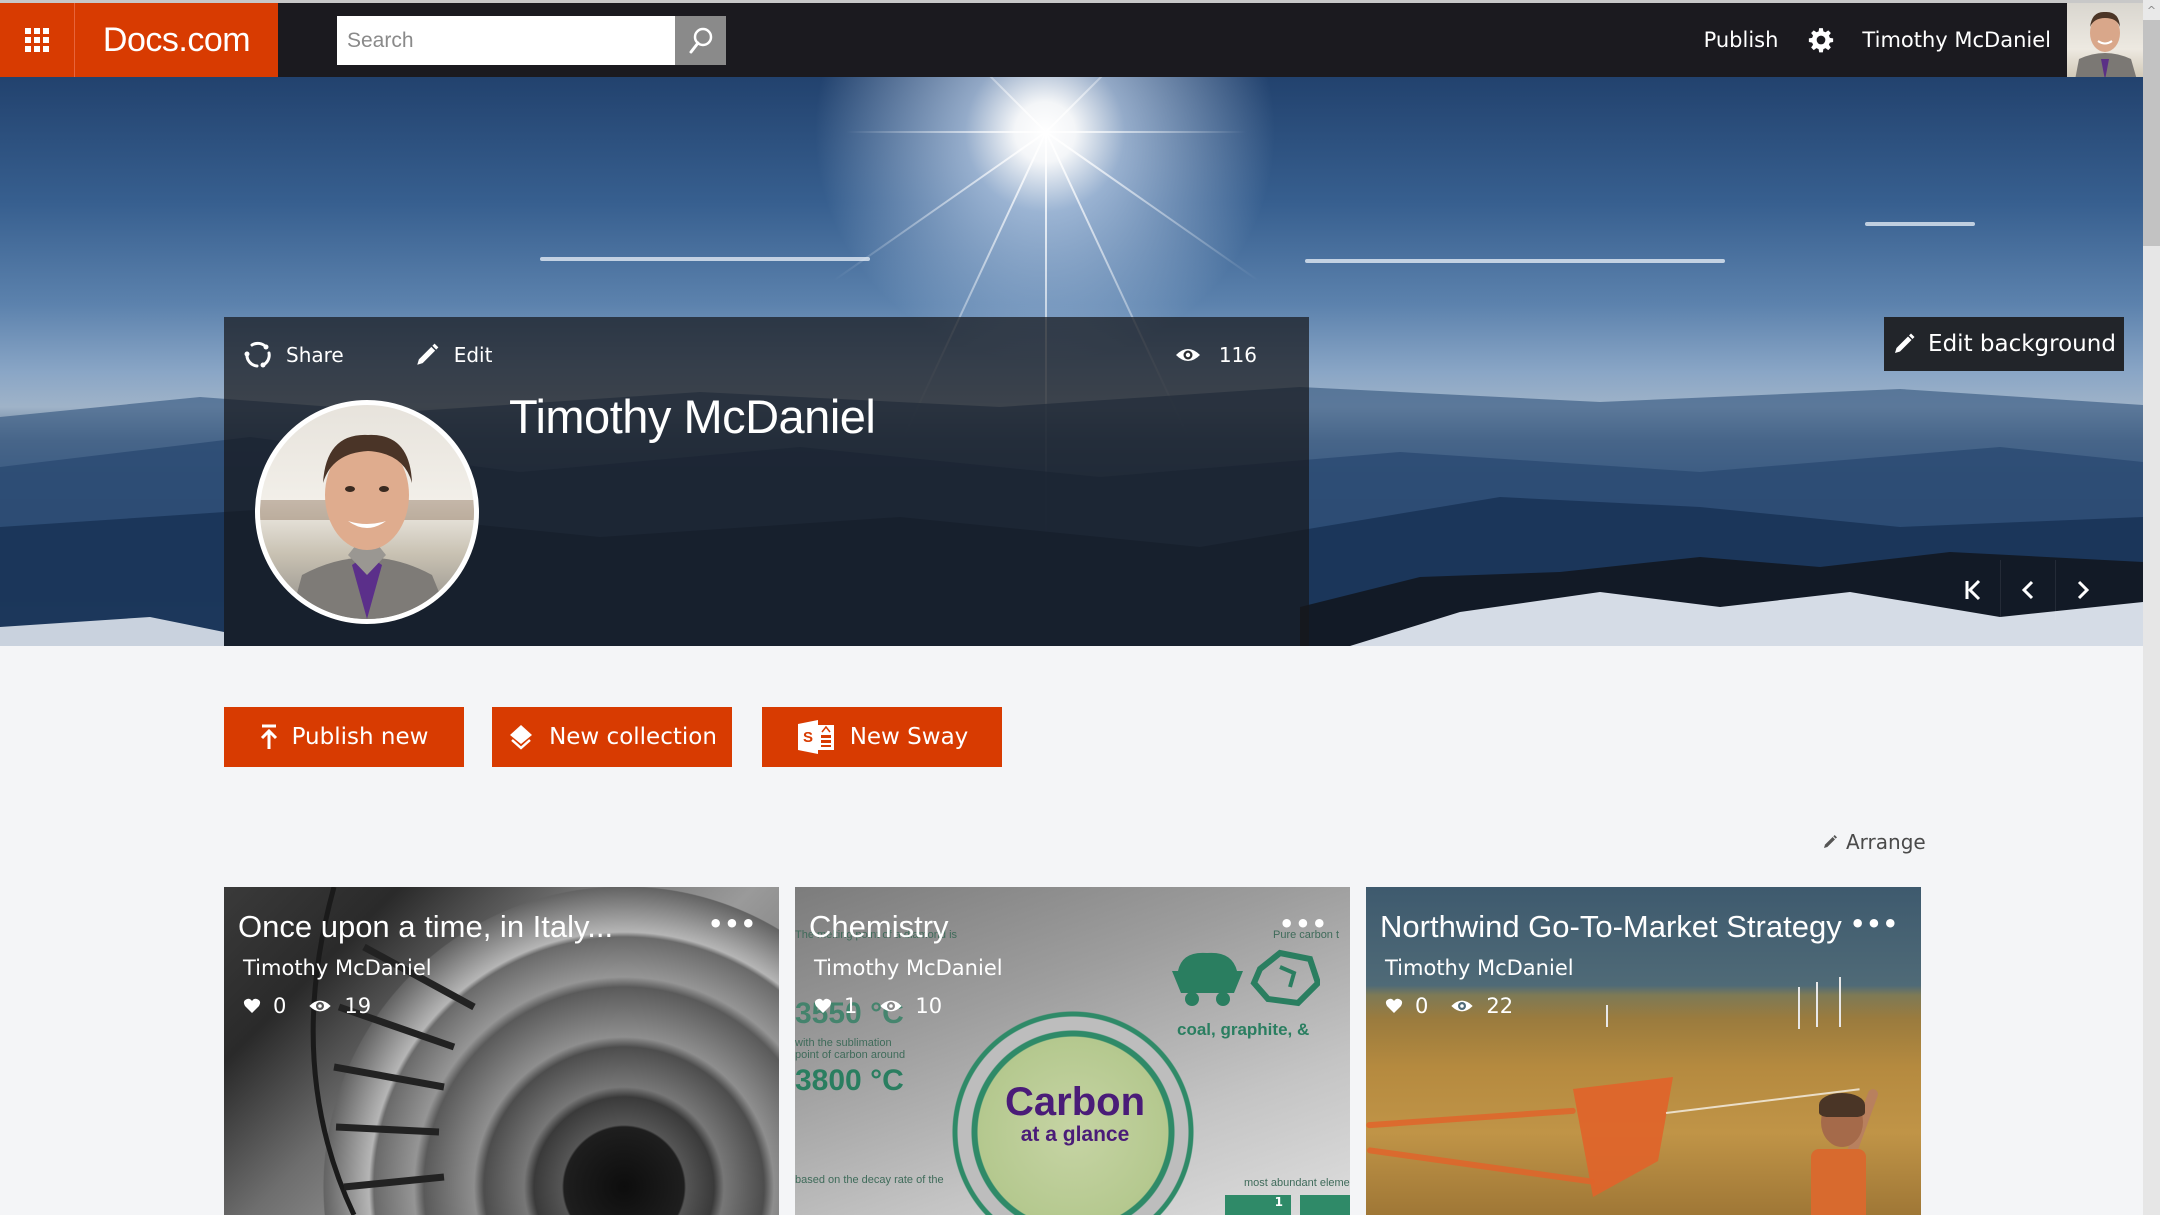 Image resolution: width=2160 pixels, height=1215 pixels. Describe the element at coordinates (1075, 1102) in the screenshot. I see `artwork-headline: Carbon` at that location.